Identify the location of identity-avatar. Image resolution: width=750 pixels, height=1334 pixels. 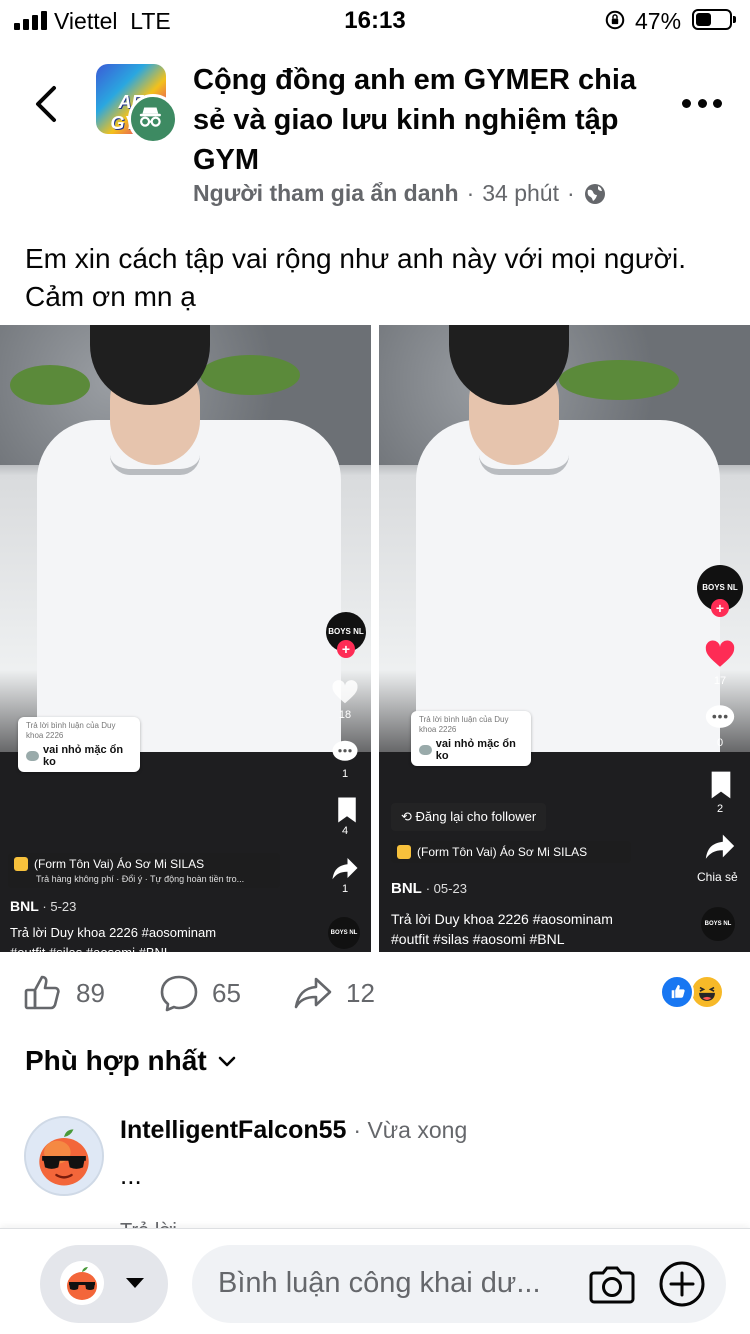
(82, 1283).